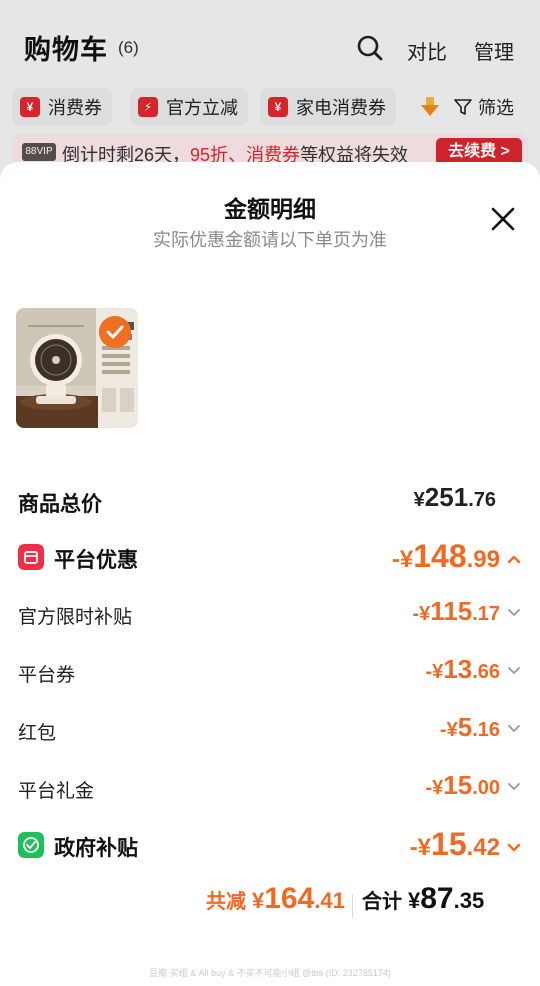  Describe the element at coordinates (469, 900) in the screenshot. I see `amount-decimal: .35` at that location.